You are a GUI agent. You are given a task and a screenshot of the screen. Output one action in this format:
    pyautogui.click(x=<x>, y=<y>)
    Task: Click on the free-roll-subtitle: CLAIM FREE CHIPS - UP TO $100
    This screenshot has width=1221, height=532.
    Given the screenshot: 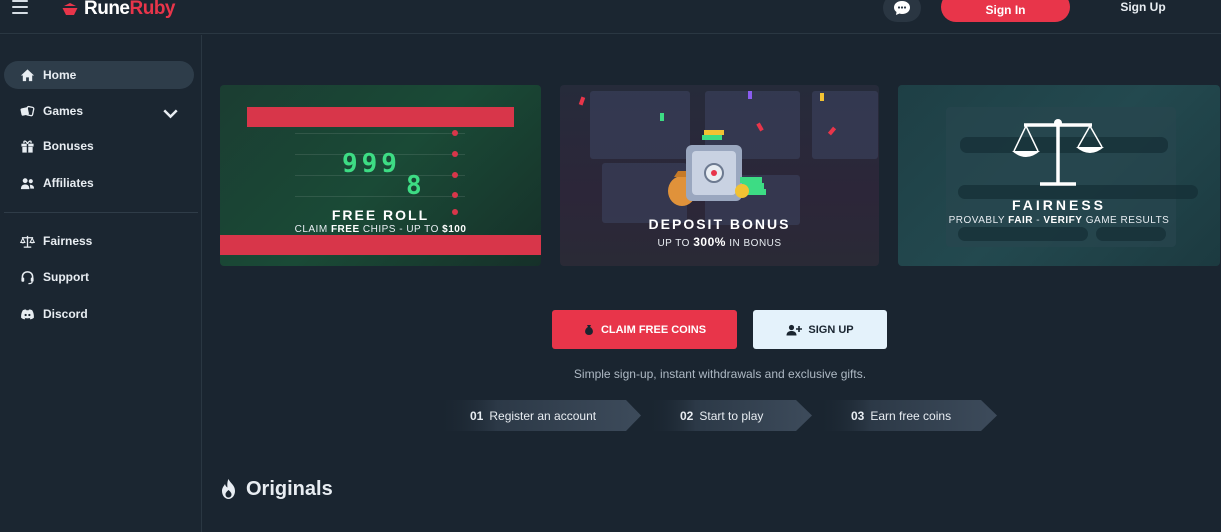 What is the action you would take?
    pyautogui.click(x=380, y=229)
    